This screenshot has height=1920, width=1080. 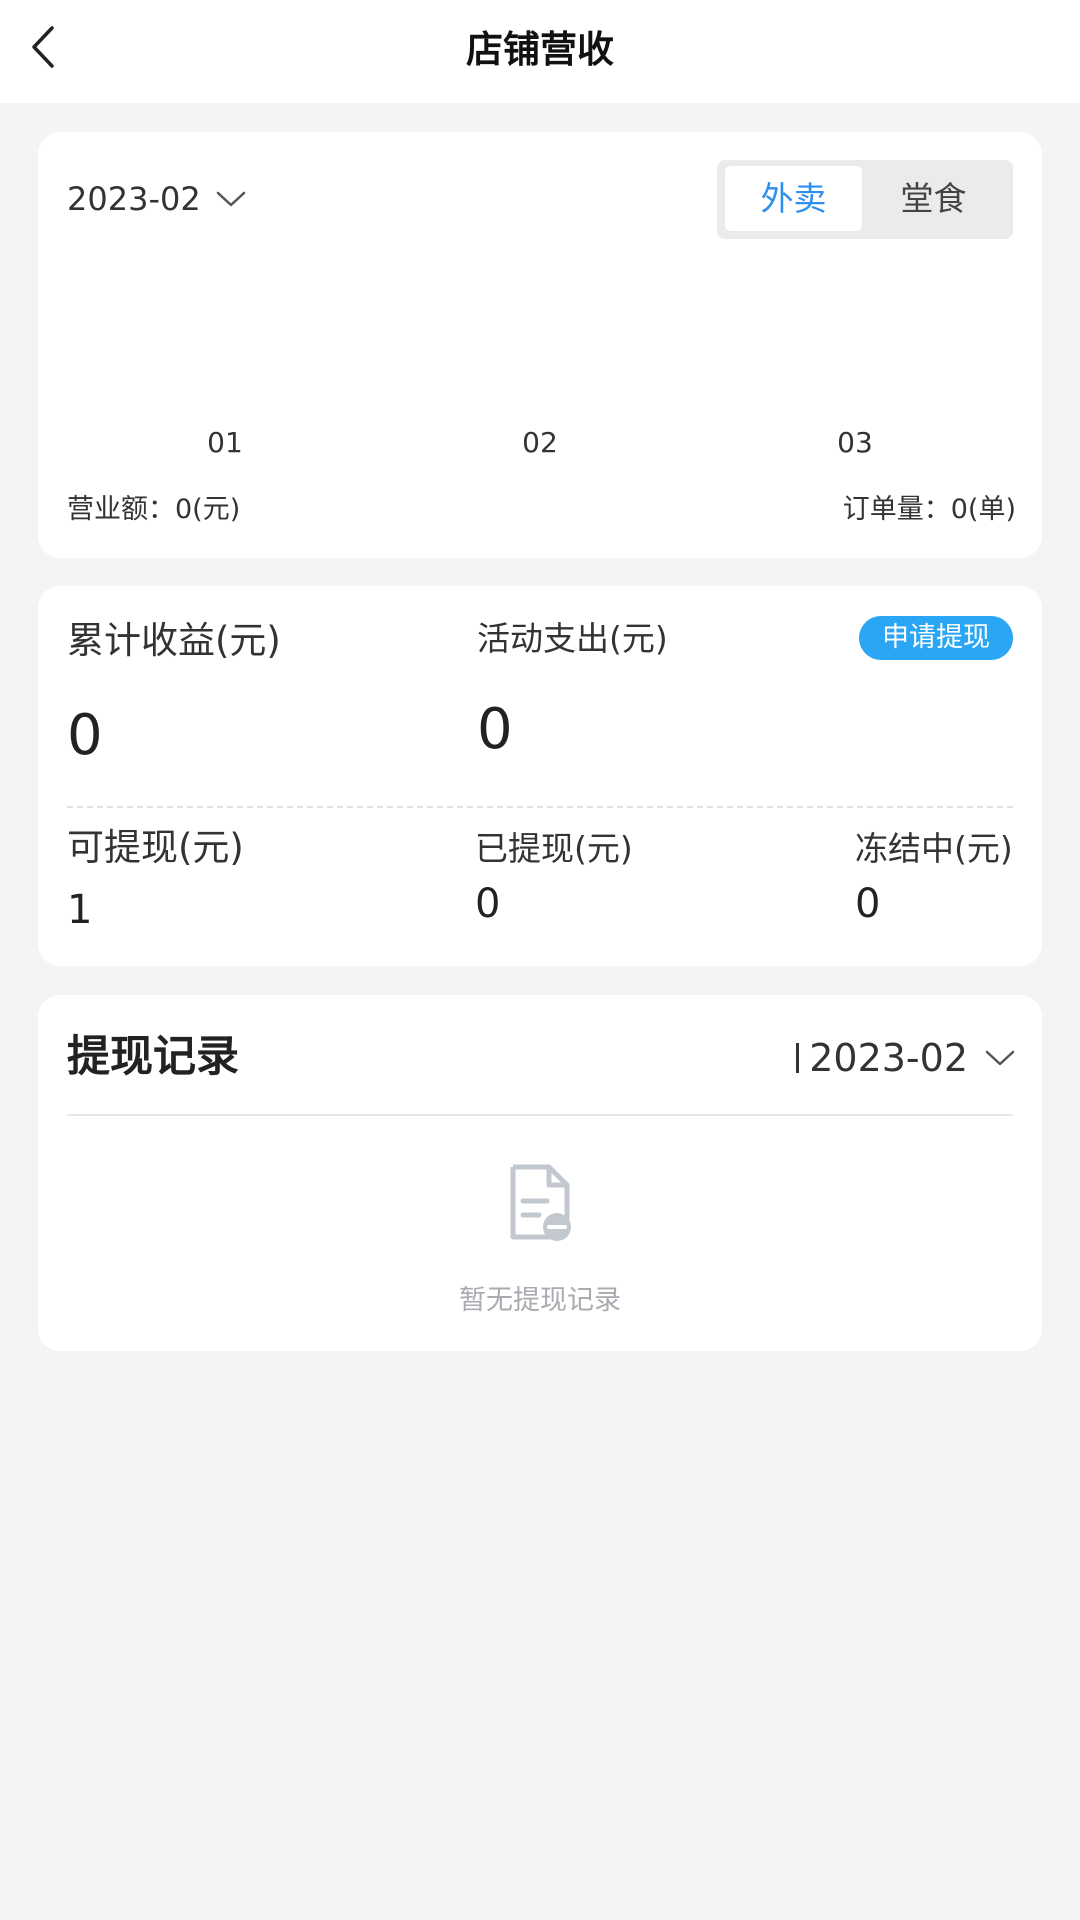 I want to click on revenue-month-picker: 2023-02, so click(x=157, y=199).